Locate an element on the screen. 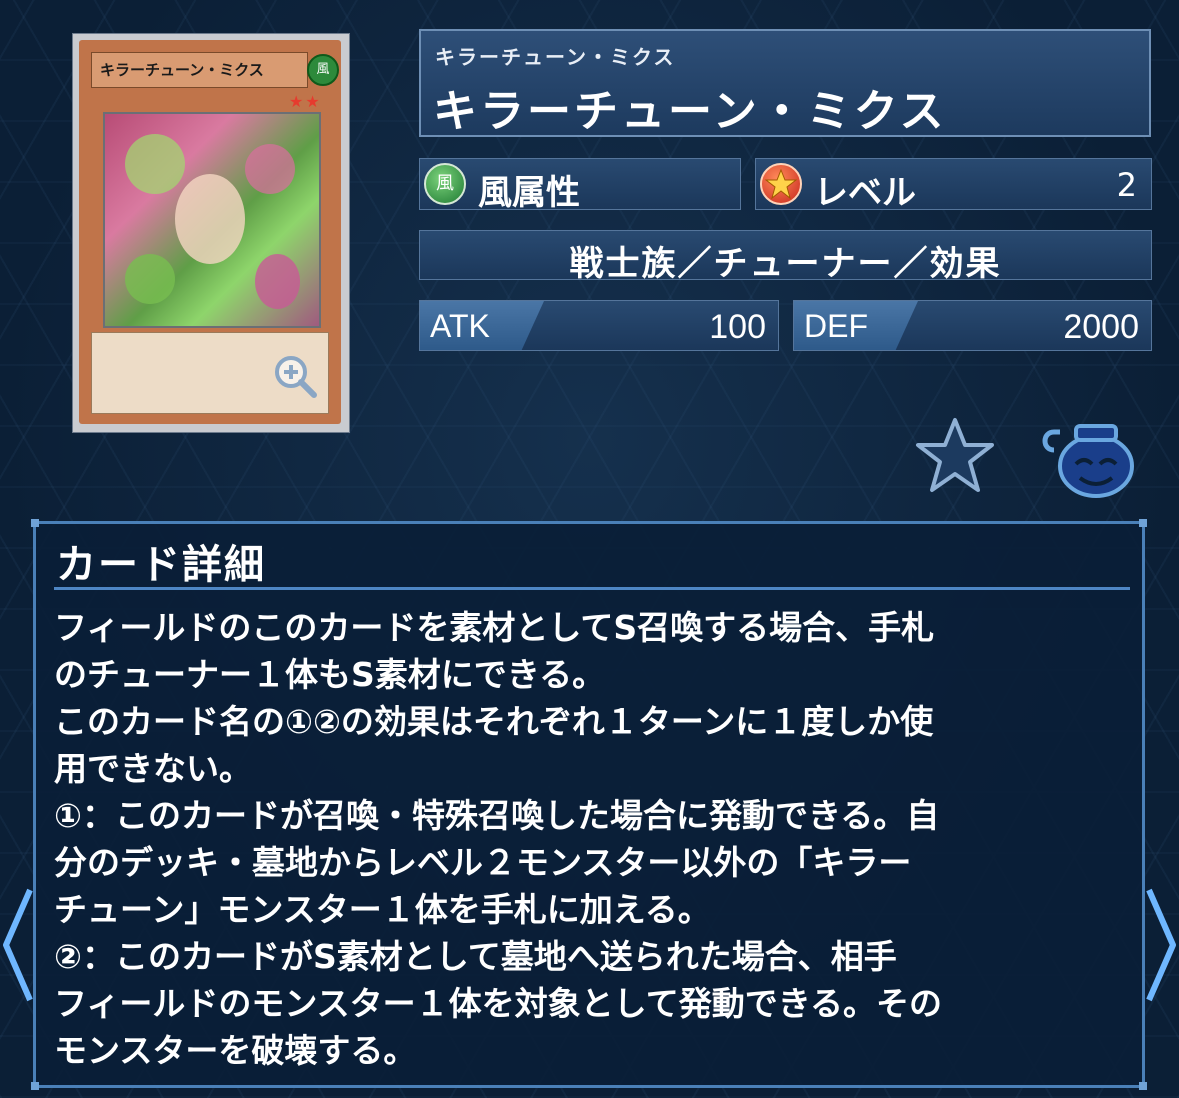 The width and height of the screenshot is (1179, 1098). monster-type-box: 戦士族／チューナー／効果 is located at coordinates (785, 257).